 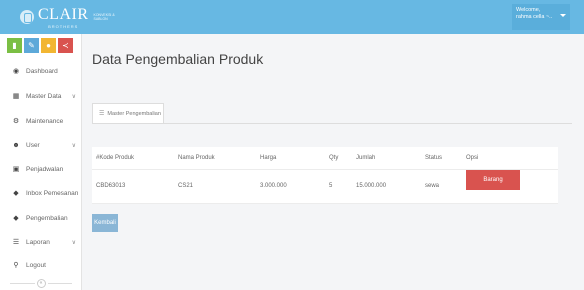 I want to click on sidebar-item-label: Dashboard, so click(x=42, y=71).